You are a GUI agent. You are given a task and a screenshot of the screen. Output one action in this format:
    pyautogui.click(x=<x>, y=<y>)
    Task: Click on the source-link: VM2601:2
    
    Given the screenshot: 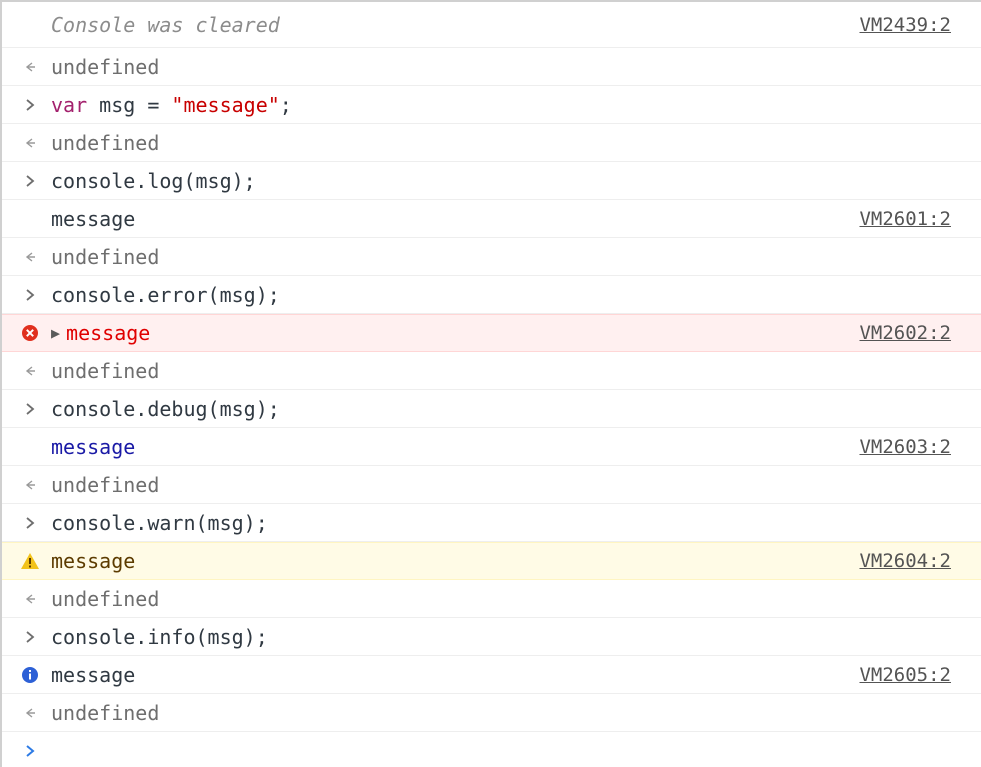 What is the action you would take?
    pyautogui.click(x=905, y=218)
    